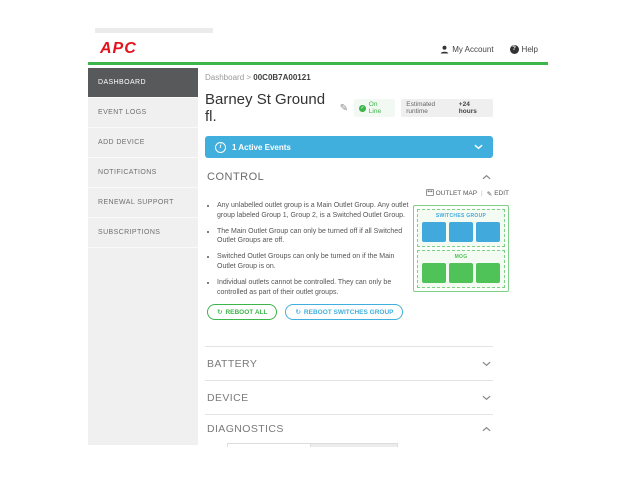  Describe the element at coordinates (265, 108) in the screenshot. I see `page-title: Barney St Ground fl.` at that location.